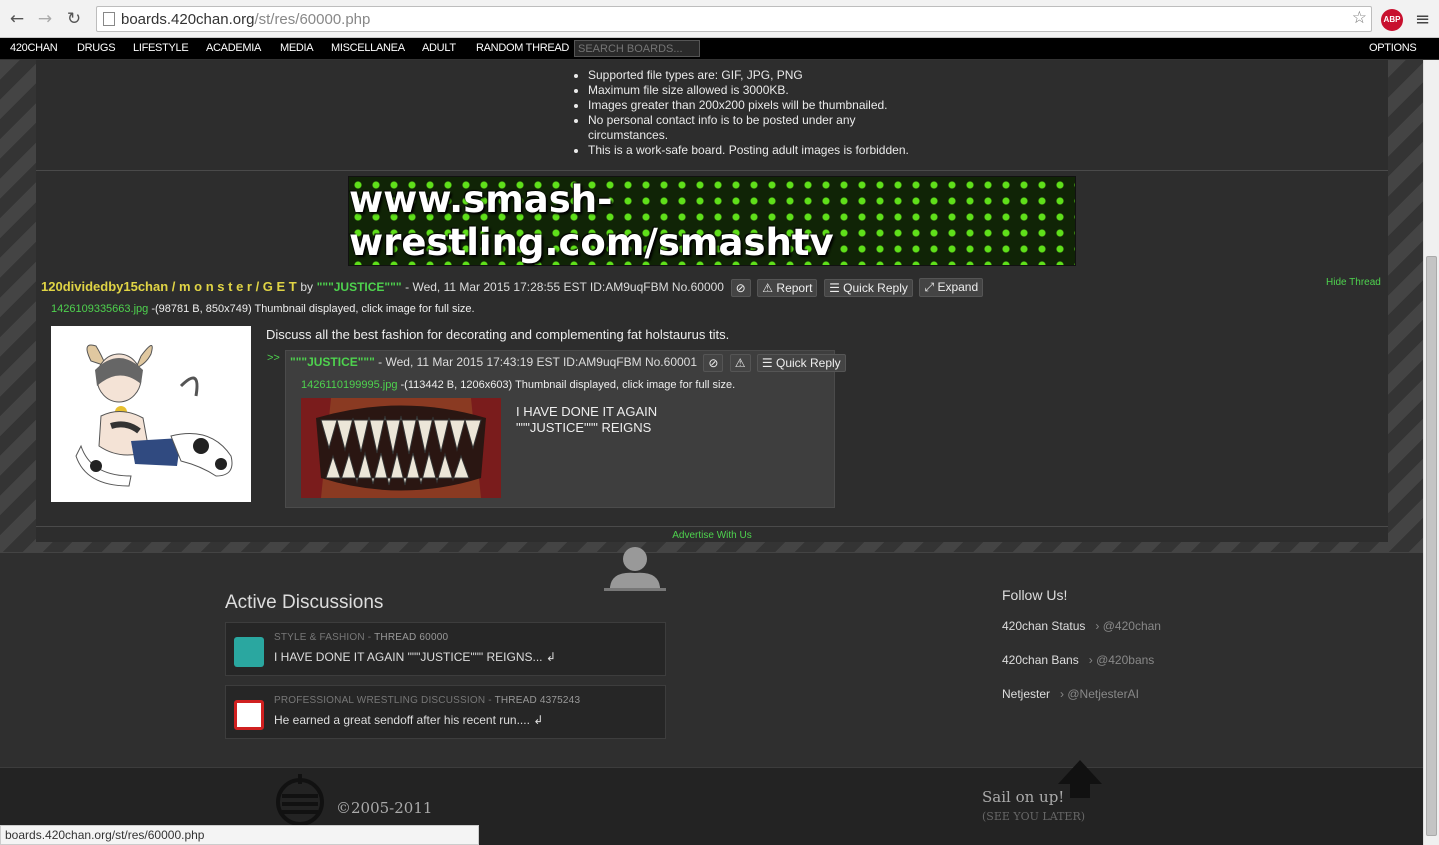 This screenshot has width=1439, height=845. I want to click on banner-text: www.smash-wrestling.com/smashtv, so click(591, 221).